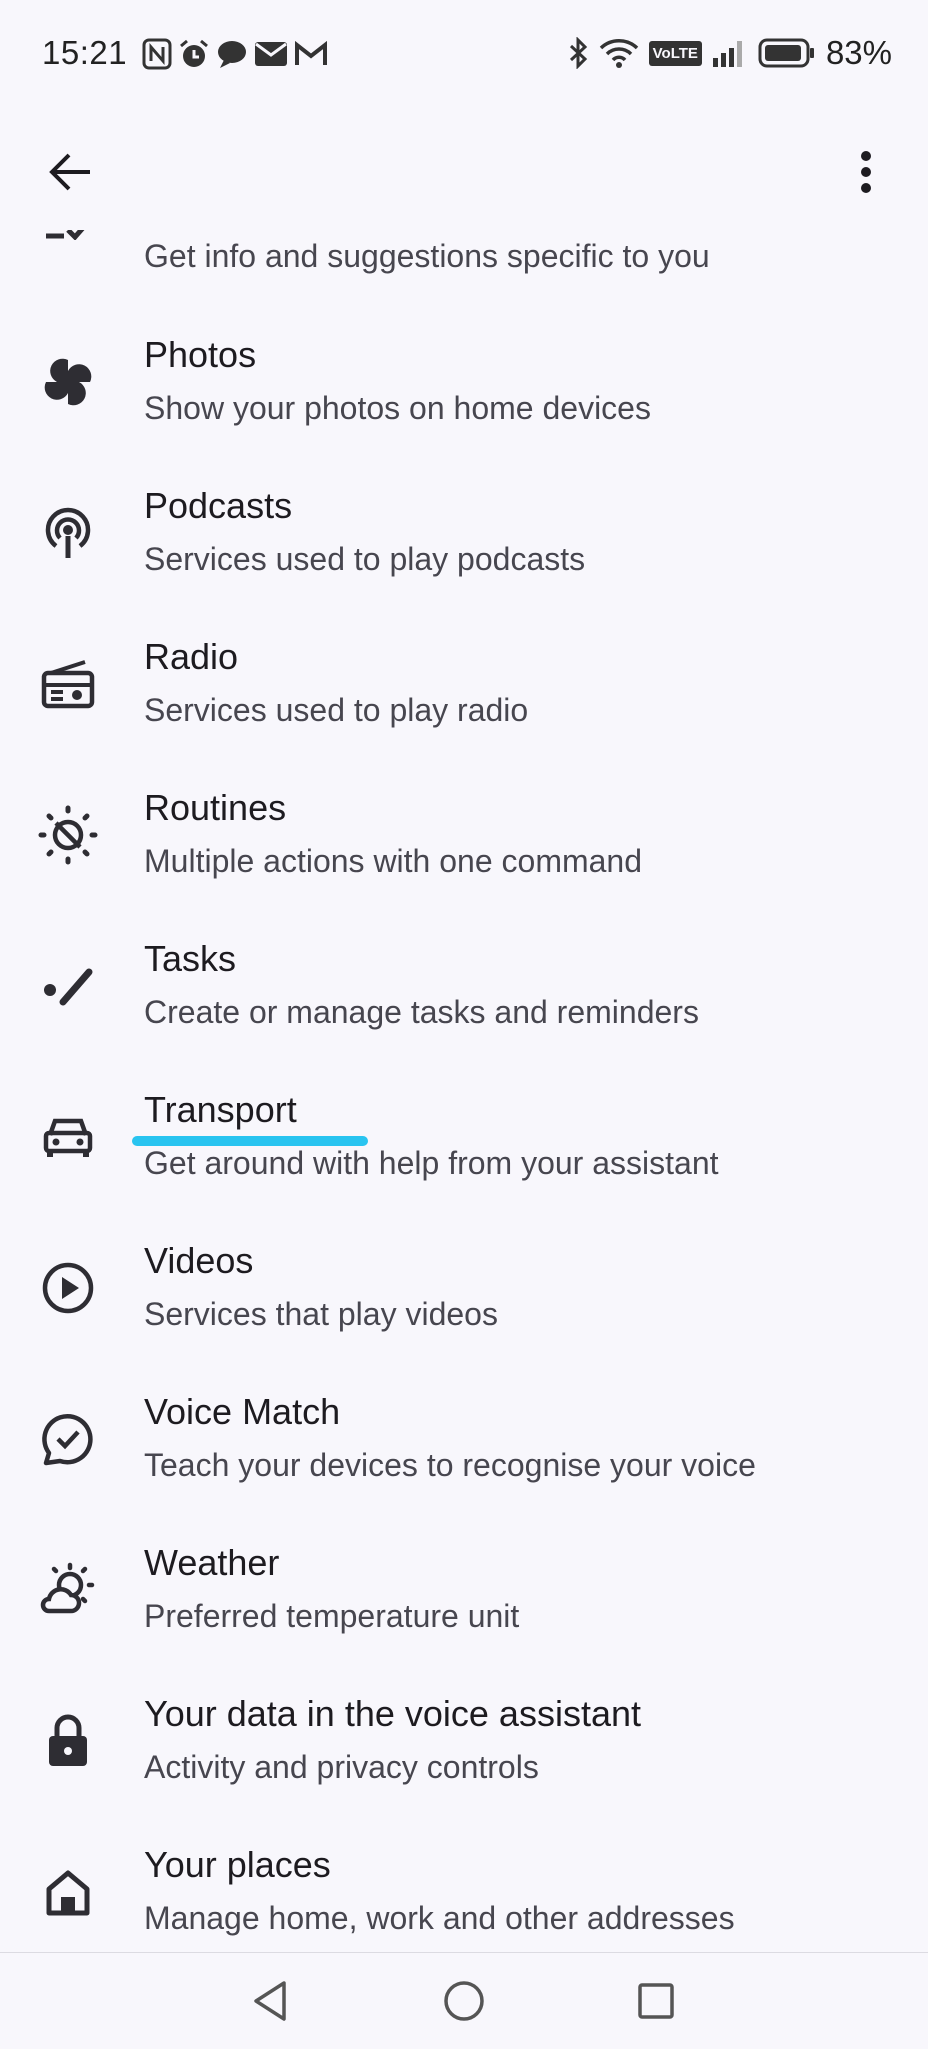  I want to click on list-item-subtitle: Services used to play podcasts, so click(365, 559).